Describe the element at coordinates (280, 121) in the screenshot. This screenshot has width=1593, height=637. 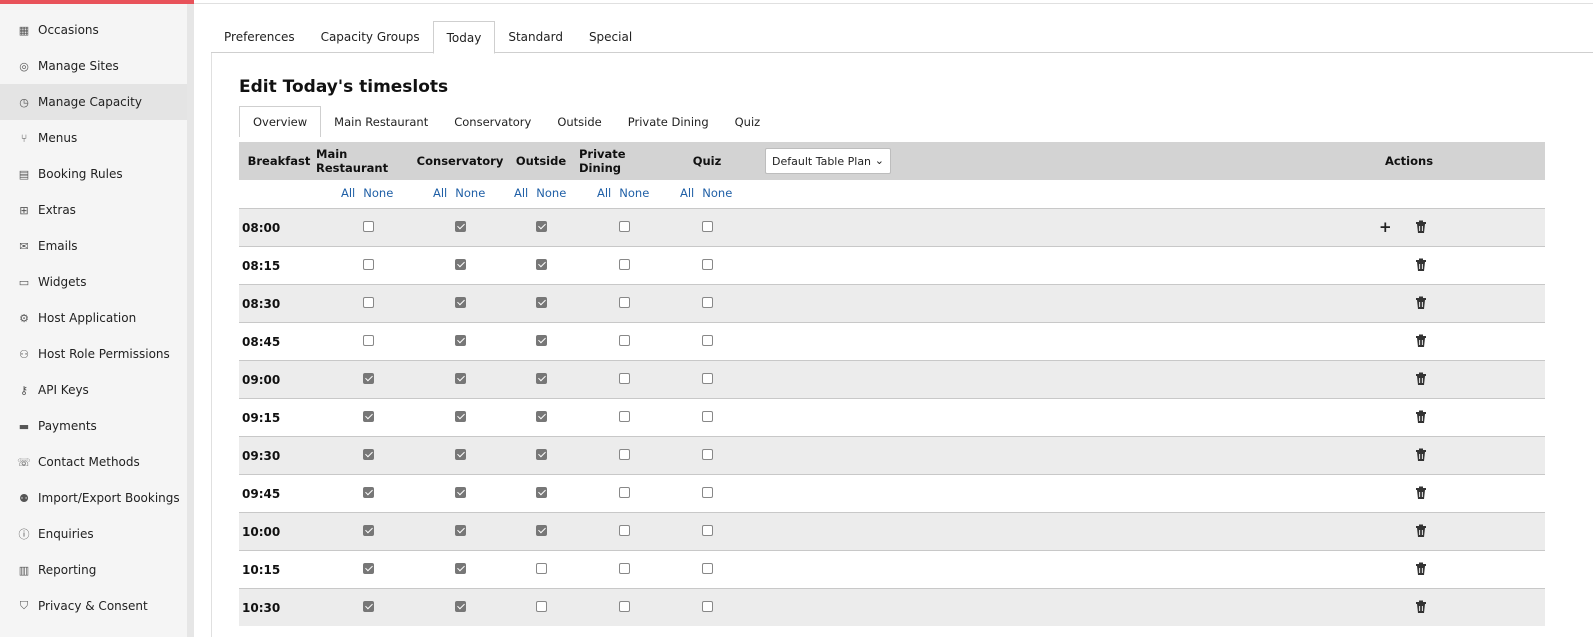
I see `subtab-overview: Overview` at that location.